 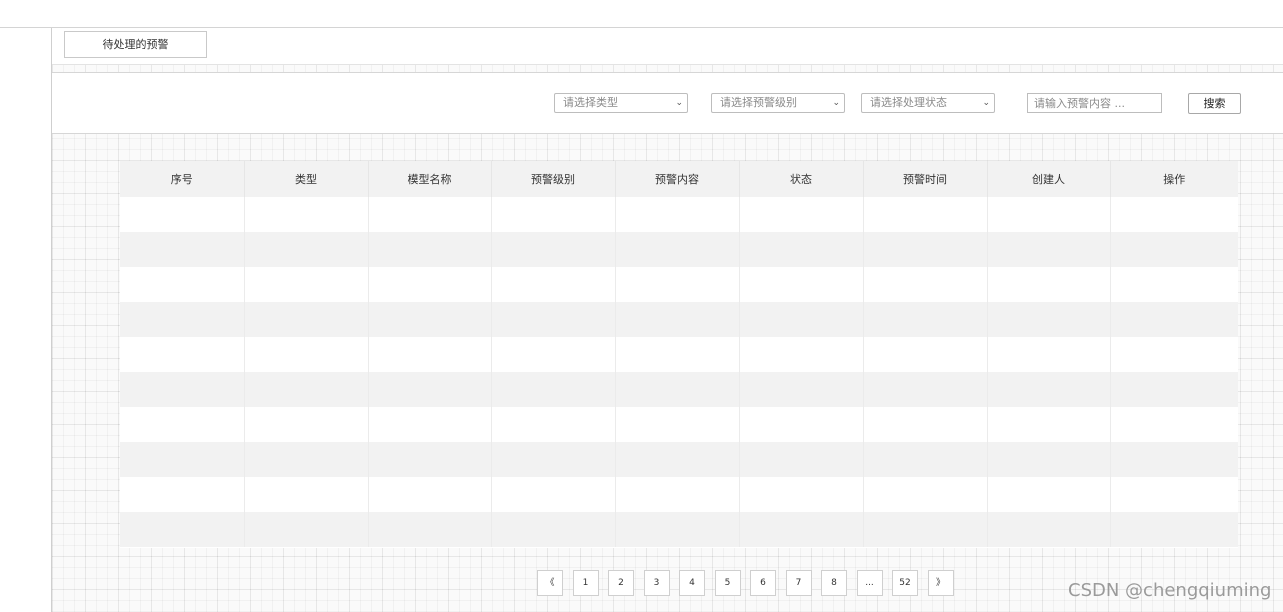 What do you see at coordinates (641, 14) in the screenshot?
I see `top-strip` at bounding box center [641, 14].